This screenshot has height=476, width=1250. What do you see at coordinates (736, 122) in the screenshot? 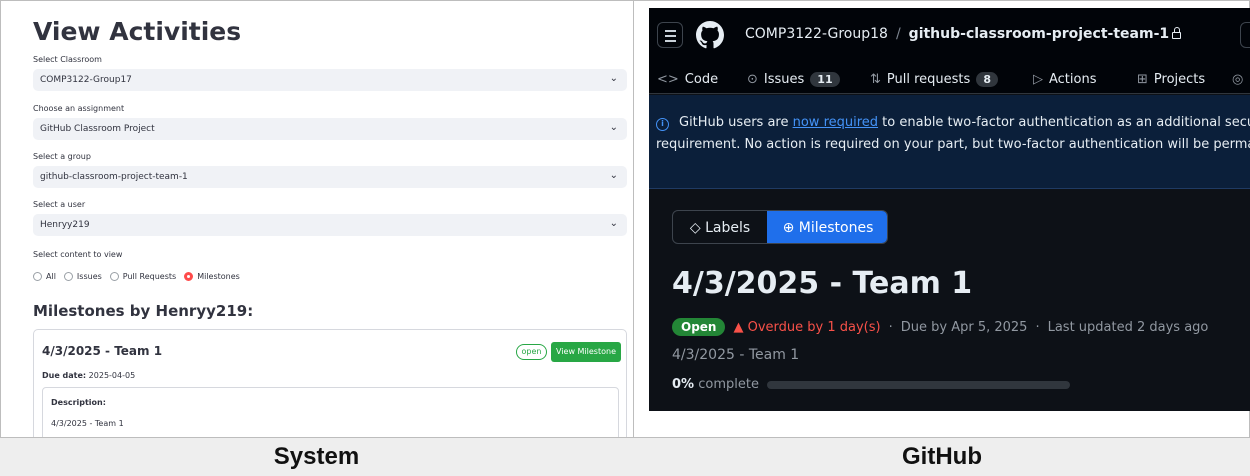
I see `banner-text: GitHub users are` at bounding box center [736, 122].